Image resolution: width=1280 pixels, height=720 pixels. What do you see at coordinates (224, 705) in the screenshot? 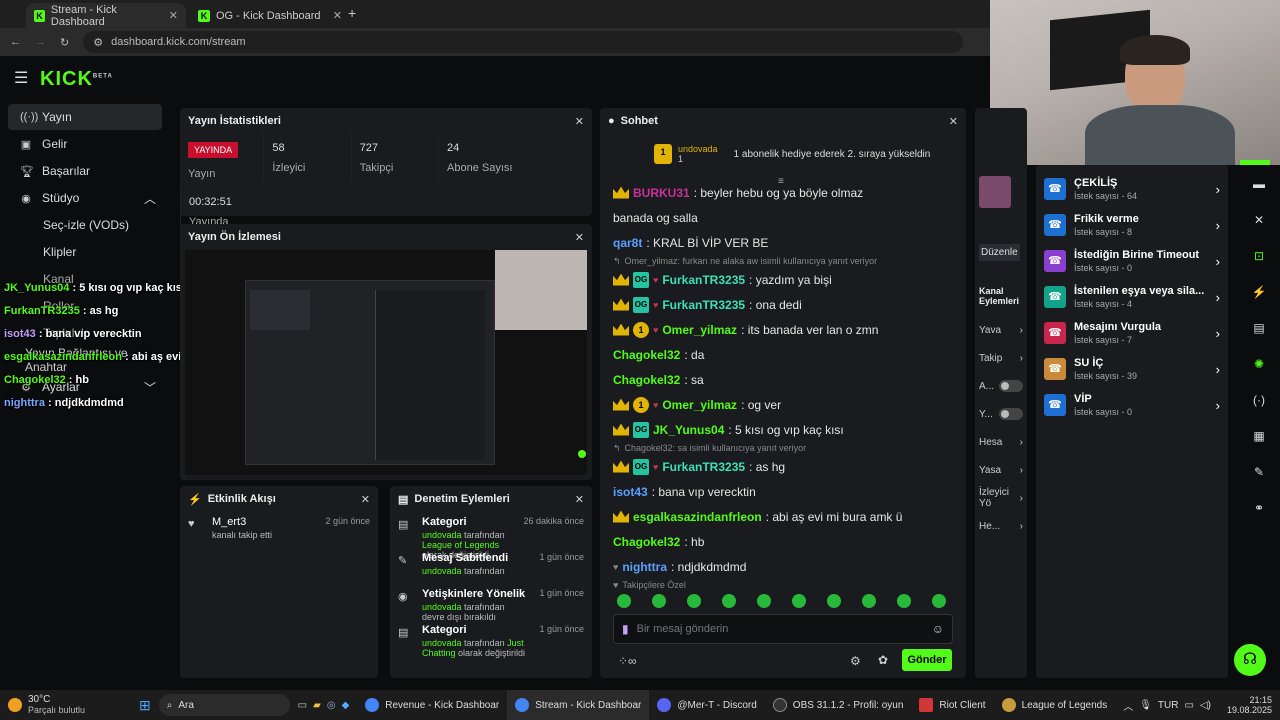
I see `taskbar-search: ⌕ Ara` at bounding box center [224, 705].